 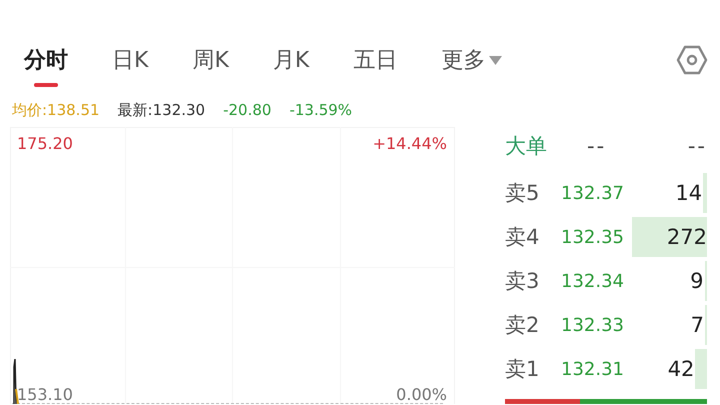 I want to click on order-volume: 7, so click(x=697, y=325).